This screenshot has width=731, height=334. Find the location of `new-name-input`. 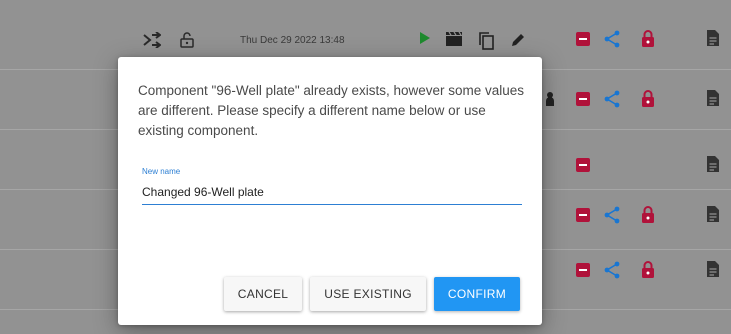

new-name-input is located at coordinates (332, 194).